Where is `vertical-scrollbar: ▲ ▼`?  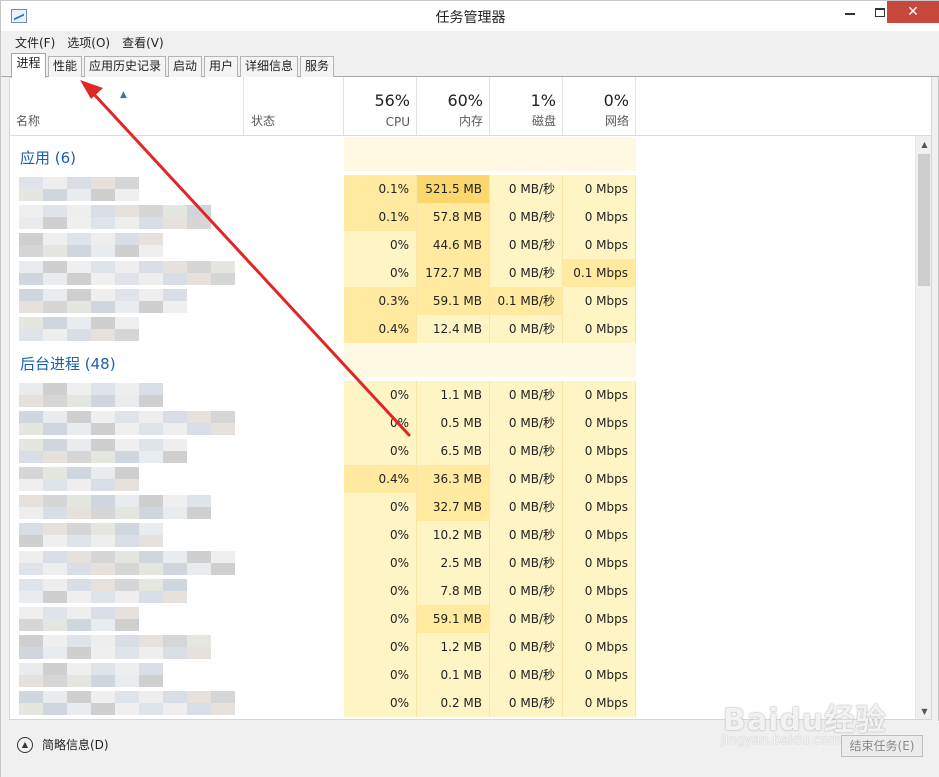 vertical-scrollbar: ▲ ▼ is located at coordinates (923, 427).